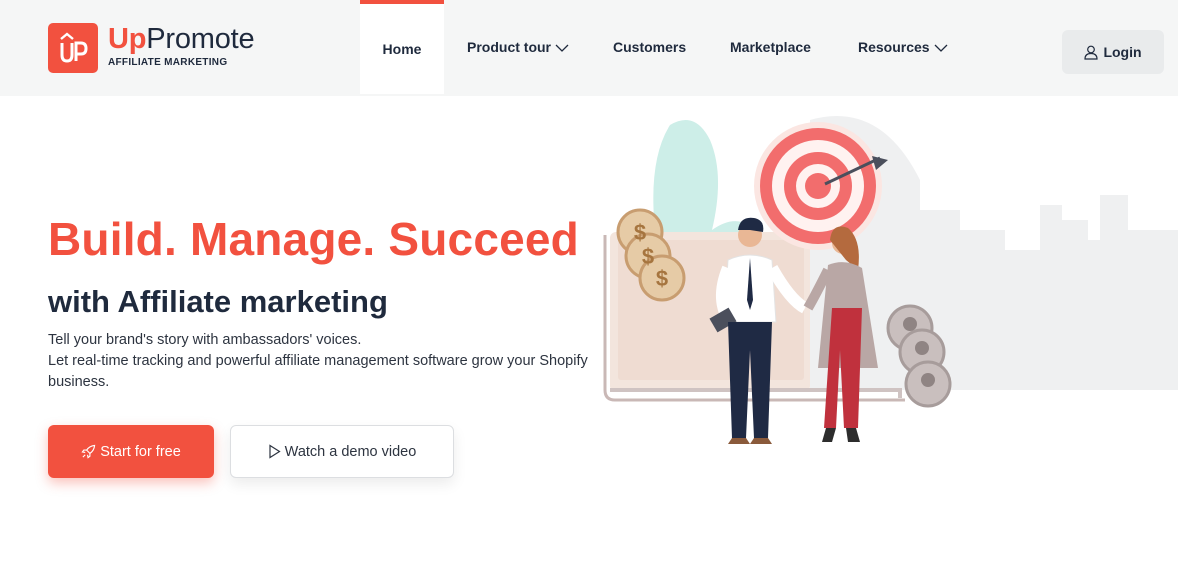 The height and width of the screenshot is (572, 1178). What do you see at coordinates (200, 39) in the screenshot?
I see `brand-name-rest: Promote` at bounding box center [200, 39].